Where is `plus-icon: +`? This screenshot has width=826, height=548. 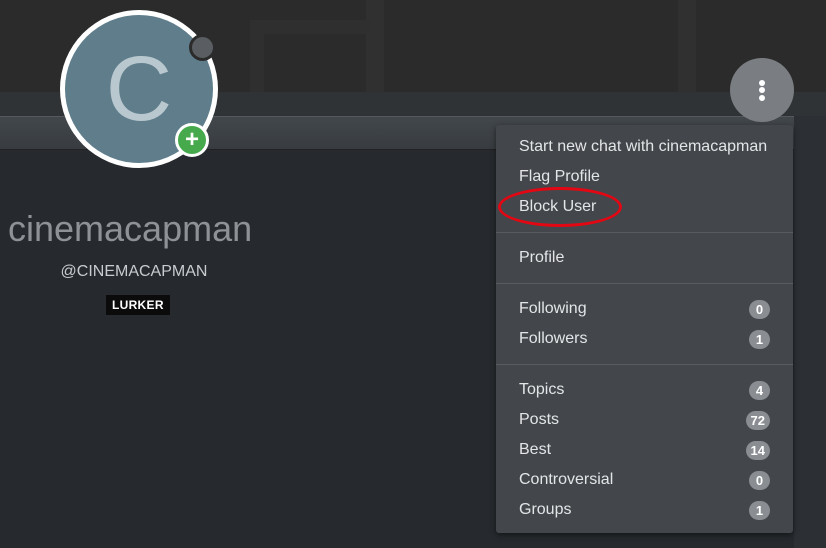
plus-icon: + is located at coordinates (192, 140).